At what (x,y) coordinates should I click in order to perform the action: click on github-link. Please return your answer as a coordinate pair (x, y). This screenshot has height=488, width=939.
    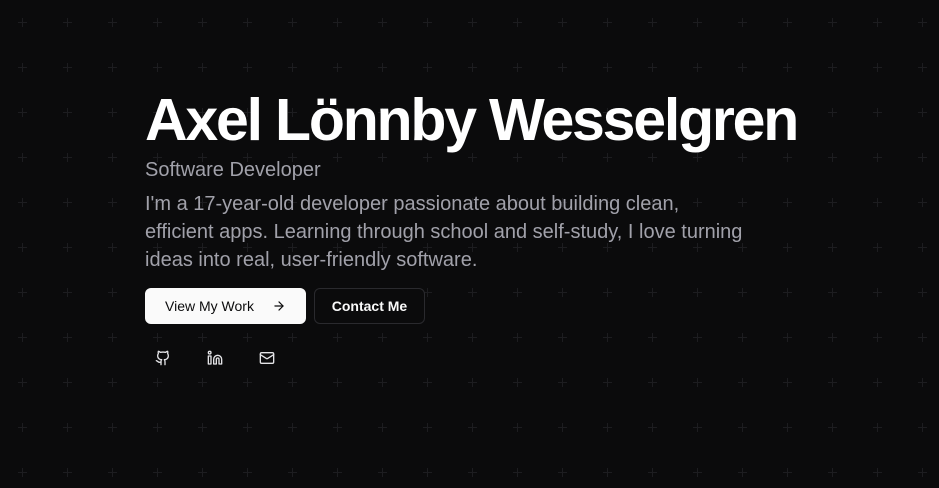
    Looking at the image, I should click on (163, 360).